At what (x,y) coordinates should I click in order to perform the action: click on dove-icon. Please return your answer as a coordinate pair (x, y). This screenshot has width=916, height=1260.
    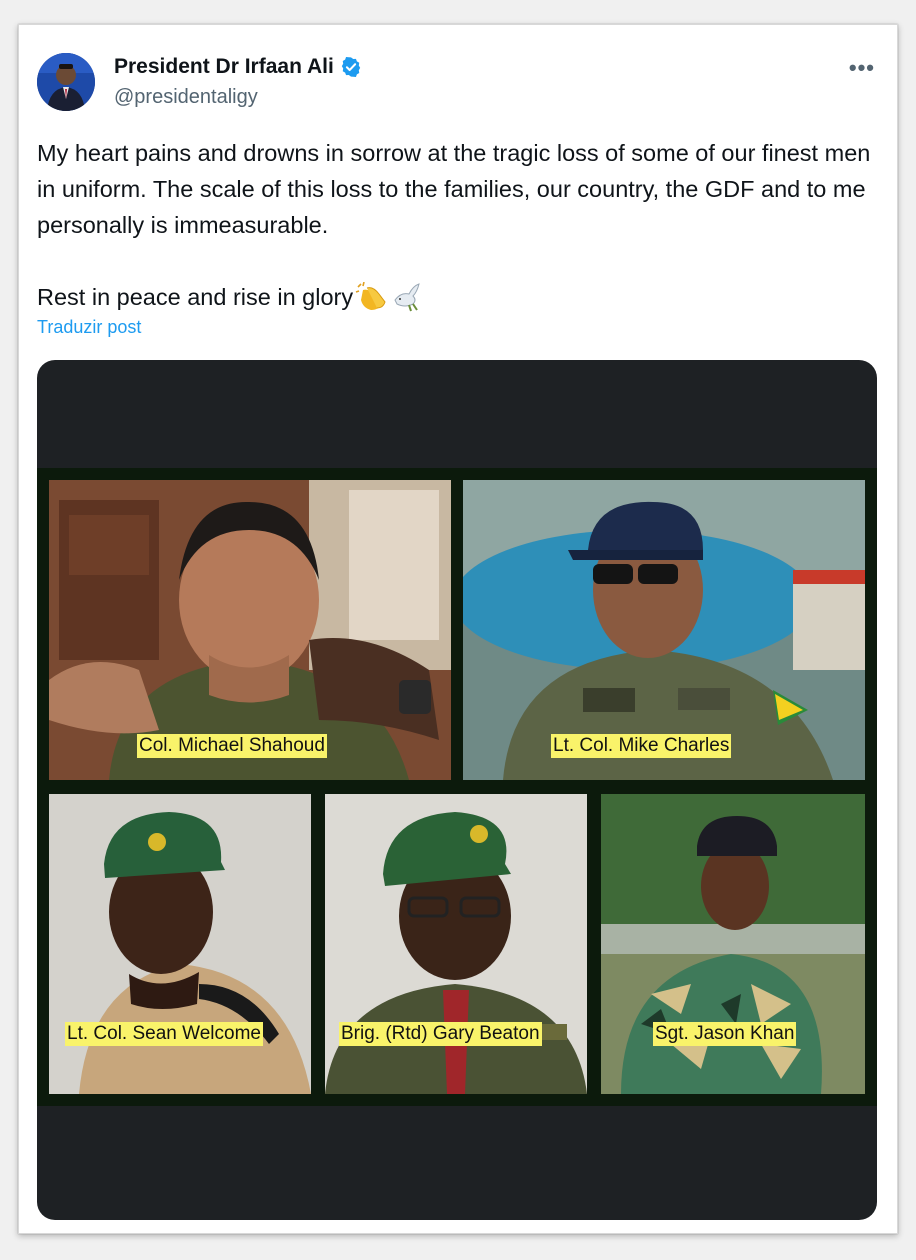
    Looking at the image, I should click on (407, 297).